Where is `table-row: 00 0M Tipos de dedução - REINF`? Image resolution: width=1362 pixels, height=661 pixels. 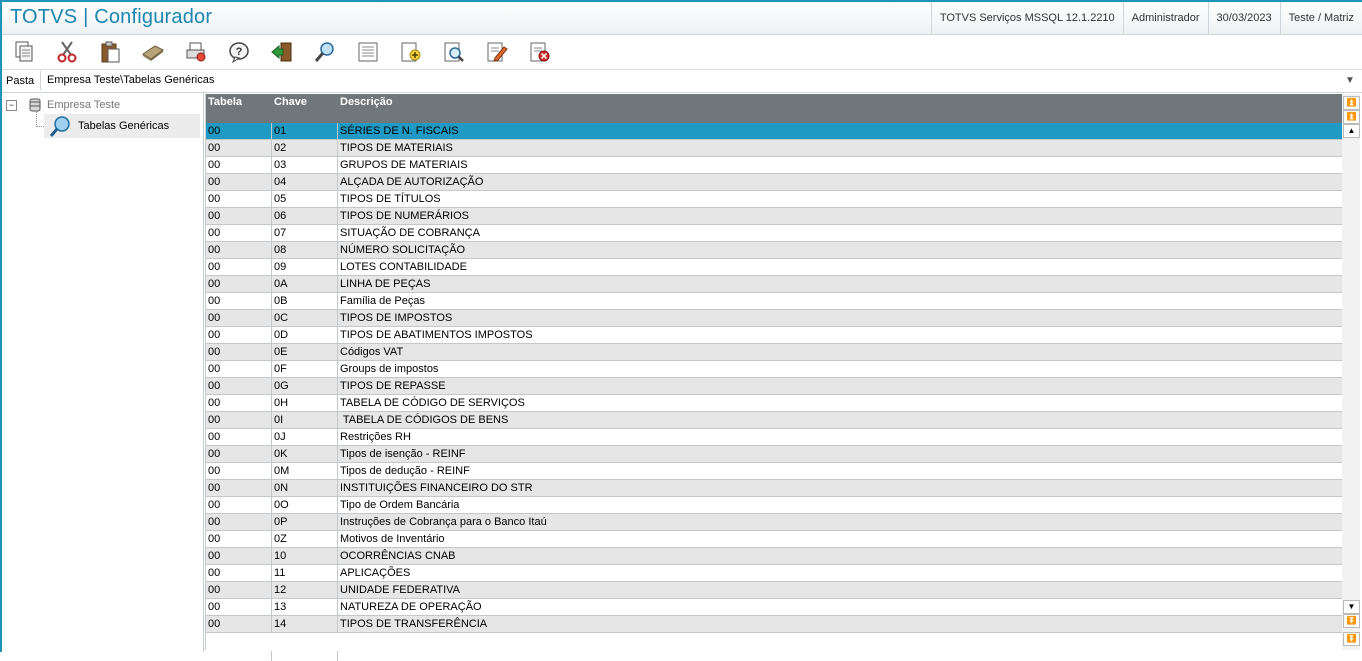 table-row: 00 0M Tipos de dedução - REINF is located at coordinates (774, 471).